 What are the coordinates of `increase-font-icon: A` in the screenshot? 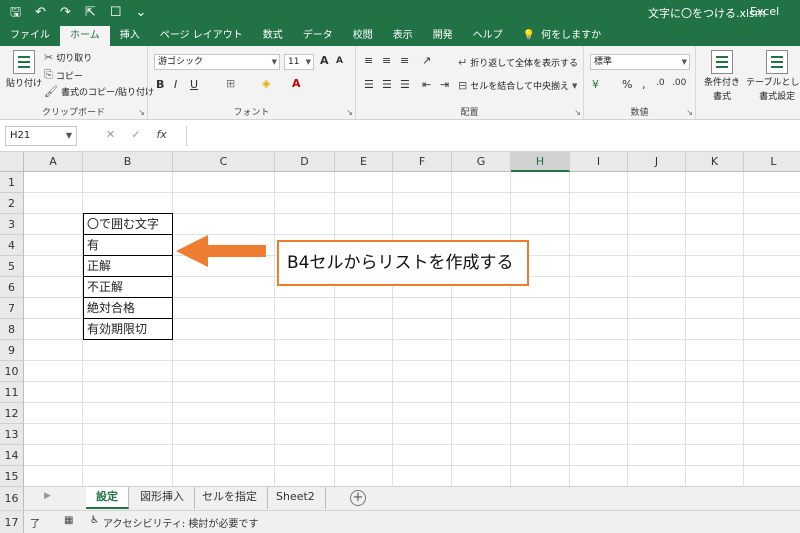 It's located at (324, 60).